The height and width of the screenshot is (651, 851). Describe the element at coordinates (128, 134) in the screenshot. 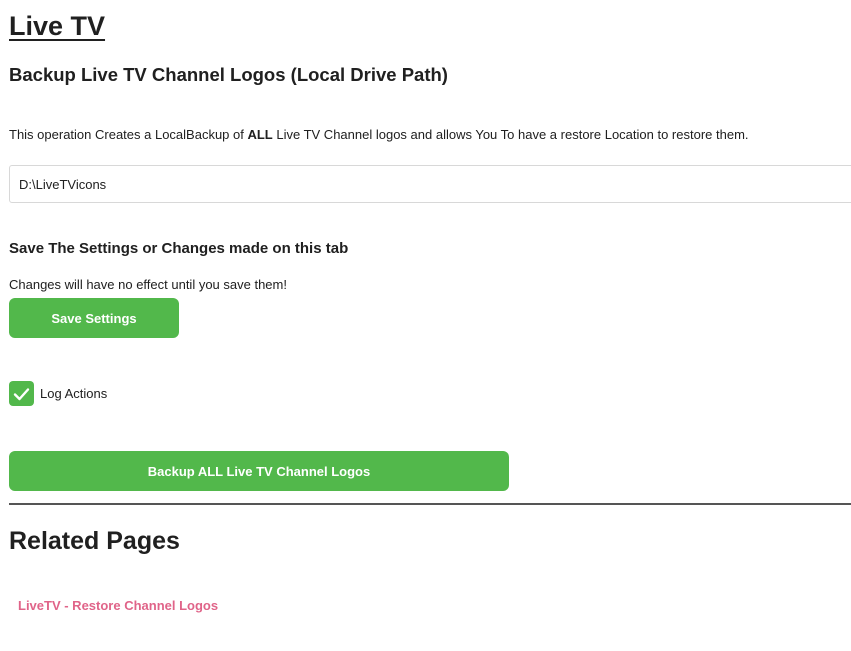

I see `description-text-start: This operation Creates a LocalBackup of` at that location.